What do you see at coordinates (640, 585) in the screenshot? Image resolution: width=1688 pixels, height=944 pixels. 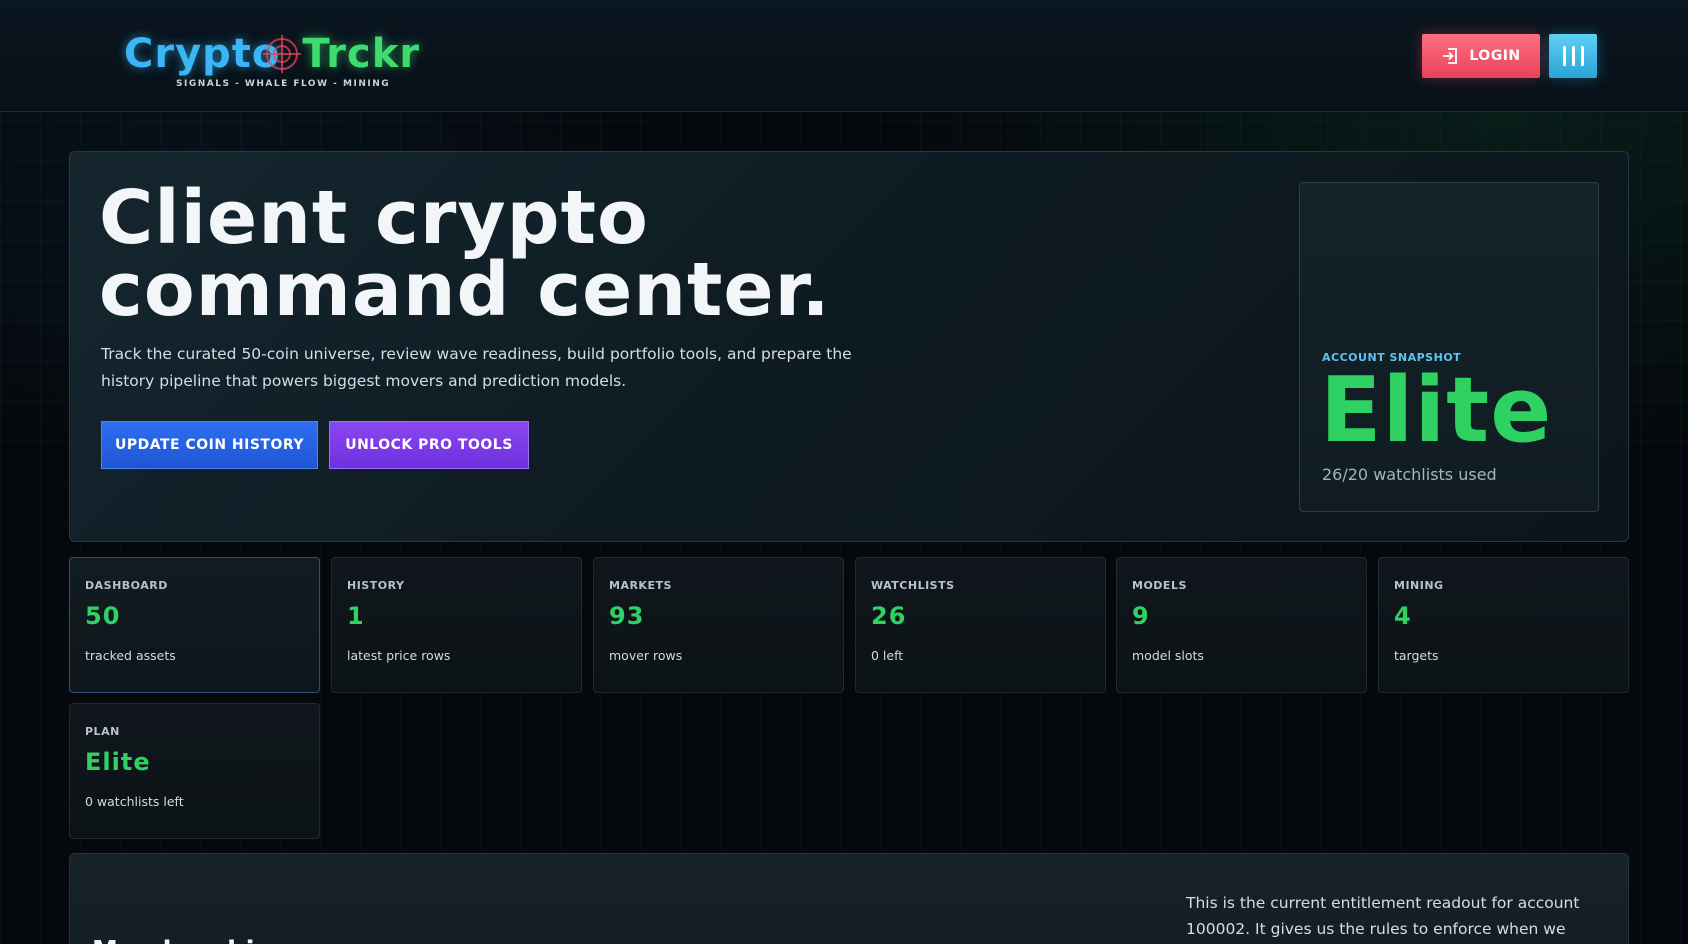 I see `stat-label: MARKETS` at bounding box center [640, 585].